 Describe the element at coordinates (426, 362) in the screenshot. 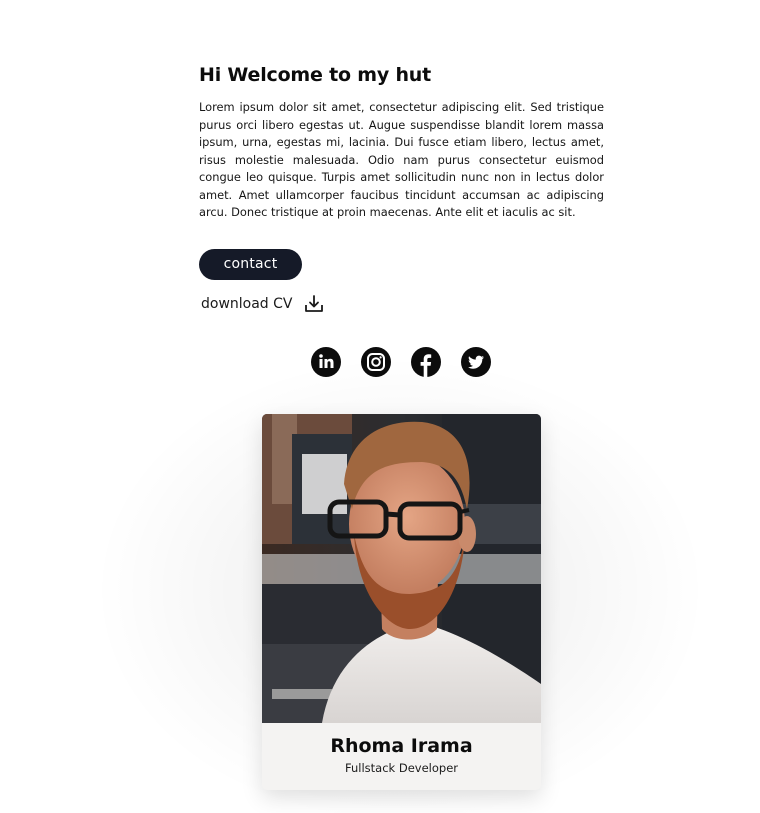

I see `facebook-icon` at that location.